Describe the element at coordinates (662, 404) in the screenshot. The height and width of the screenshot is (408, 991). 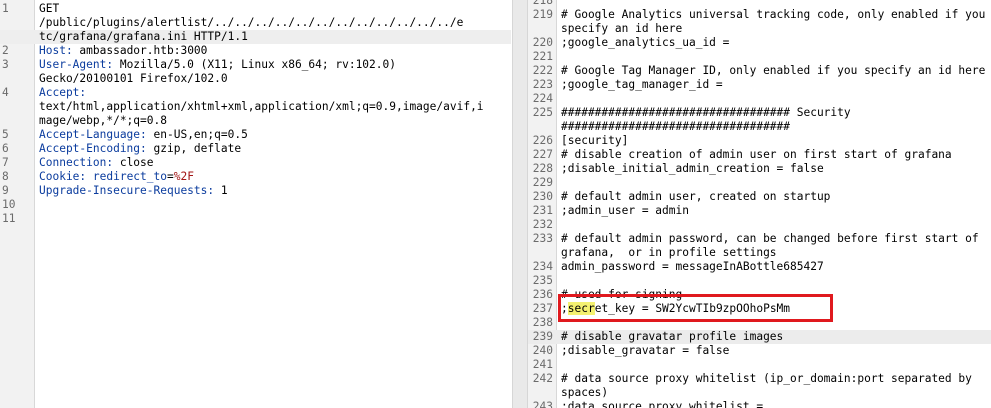
I see `response-line-text: ;data_source_proxy_whitelist =` at that location.